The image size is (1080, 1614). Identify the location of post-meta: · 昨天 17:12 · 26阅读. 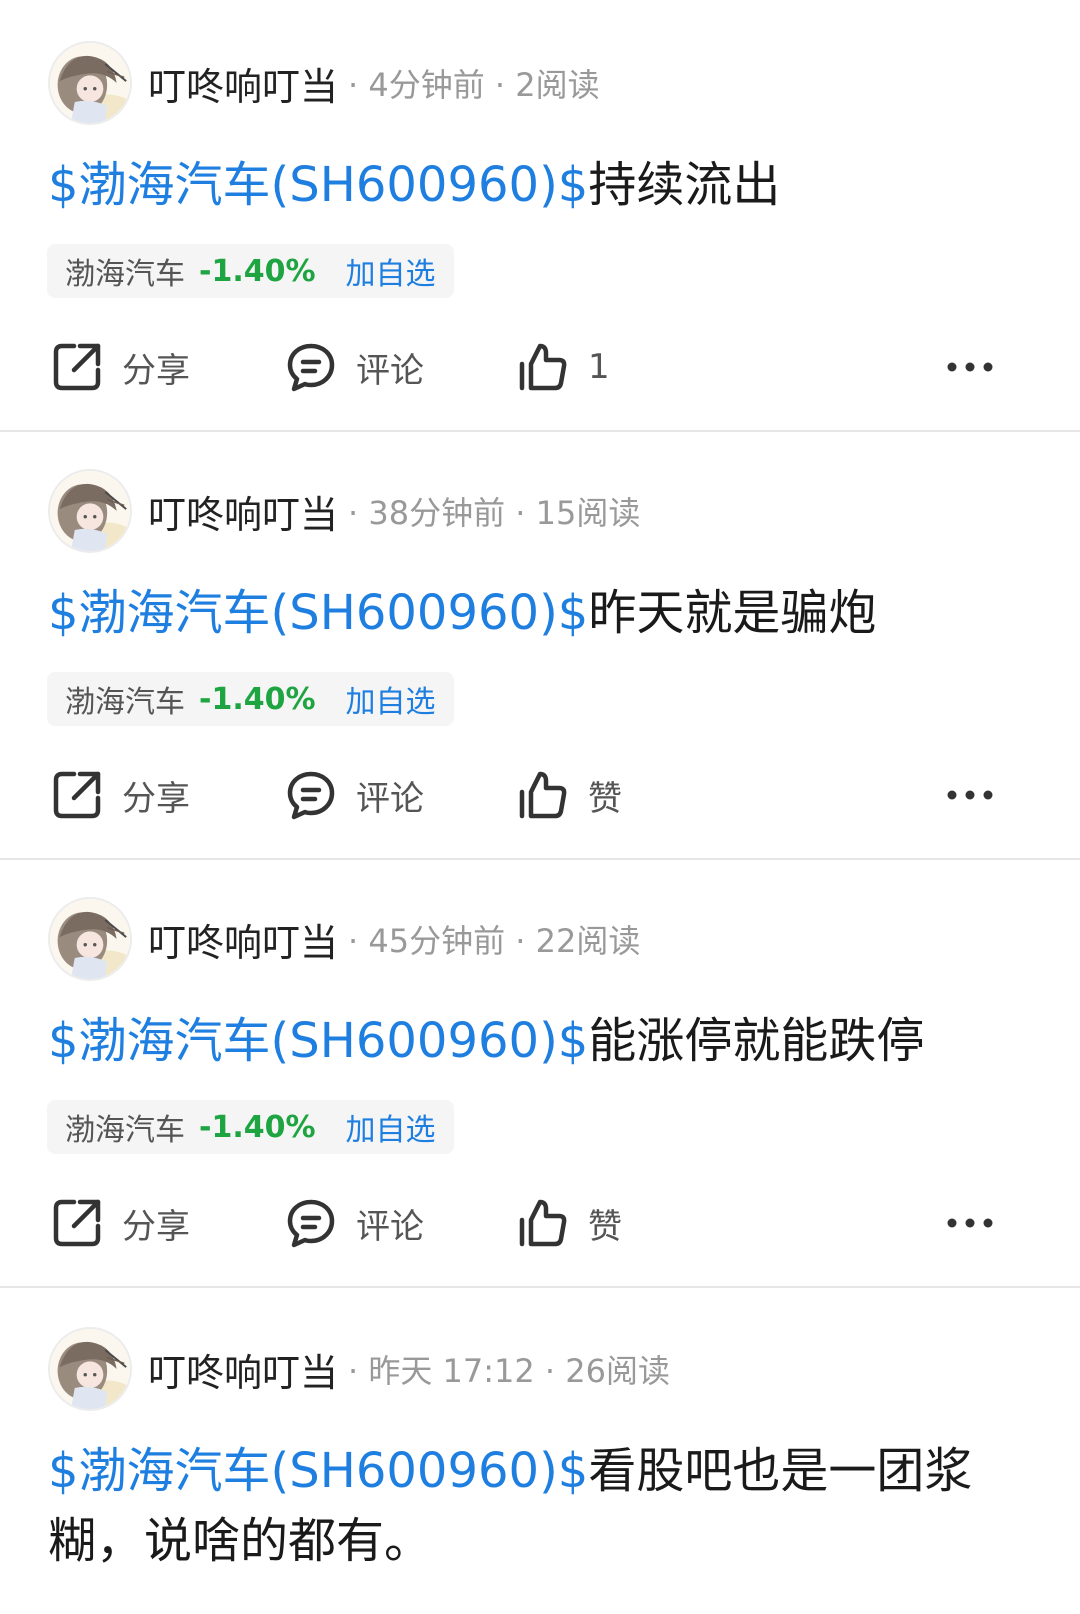
(509, 1371).